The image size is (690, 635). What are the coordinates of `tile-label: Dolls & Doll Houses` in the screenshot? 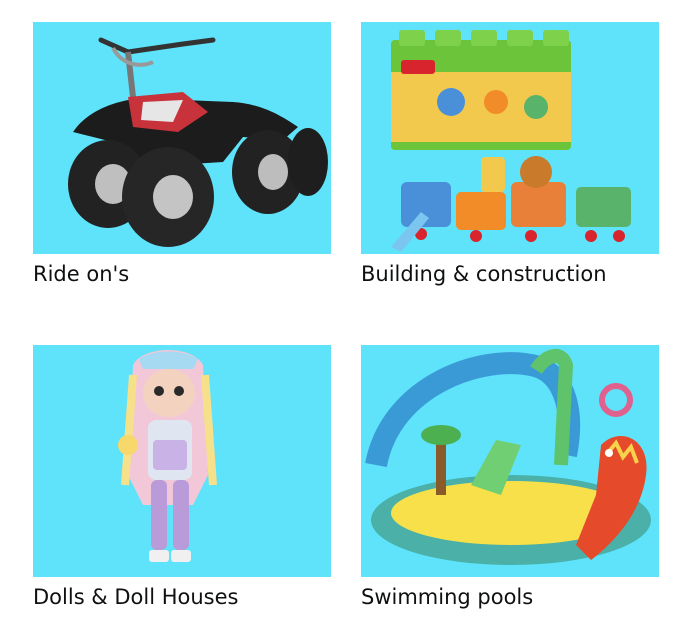 It's located at (182, 597).